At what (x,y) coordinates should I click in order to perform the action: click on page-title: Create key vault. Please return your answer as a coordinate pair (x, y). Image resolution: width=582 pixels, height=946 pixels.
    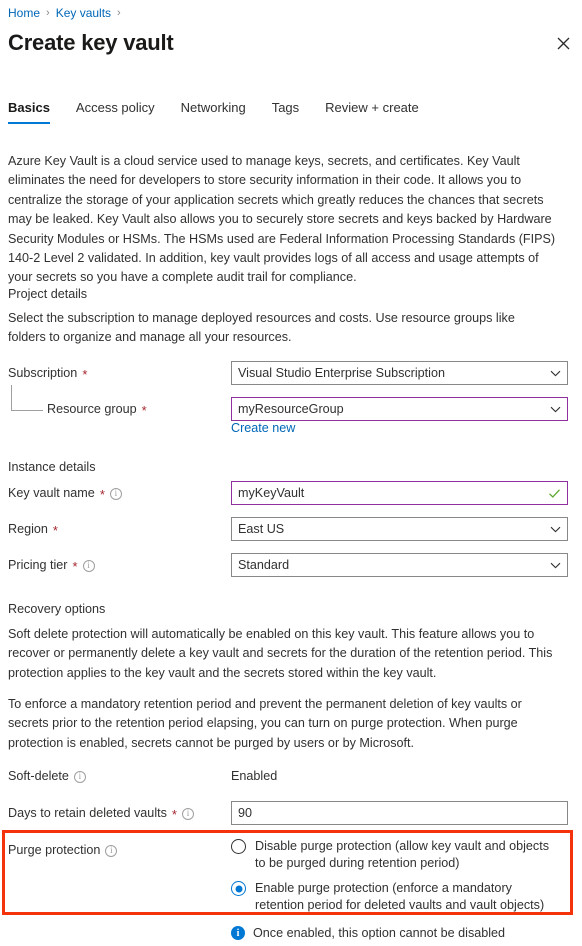
    Looking at the image, I should click on (91, 42).